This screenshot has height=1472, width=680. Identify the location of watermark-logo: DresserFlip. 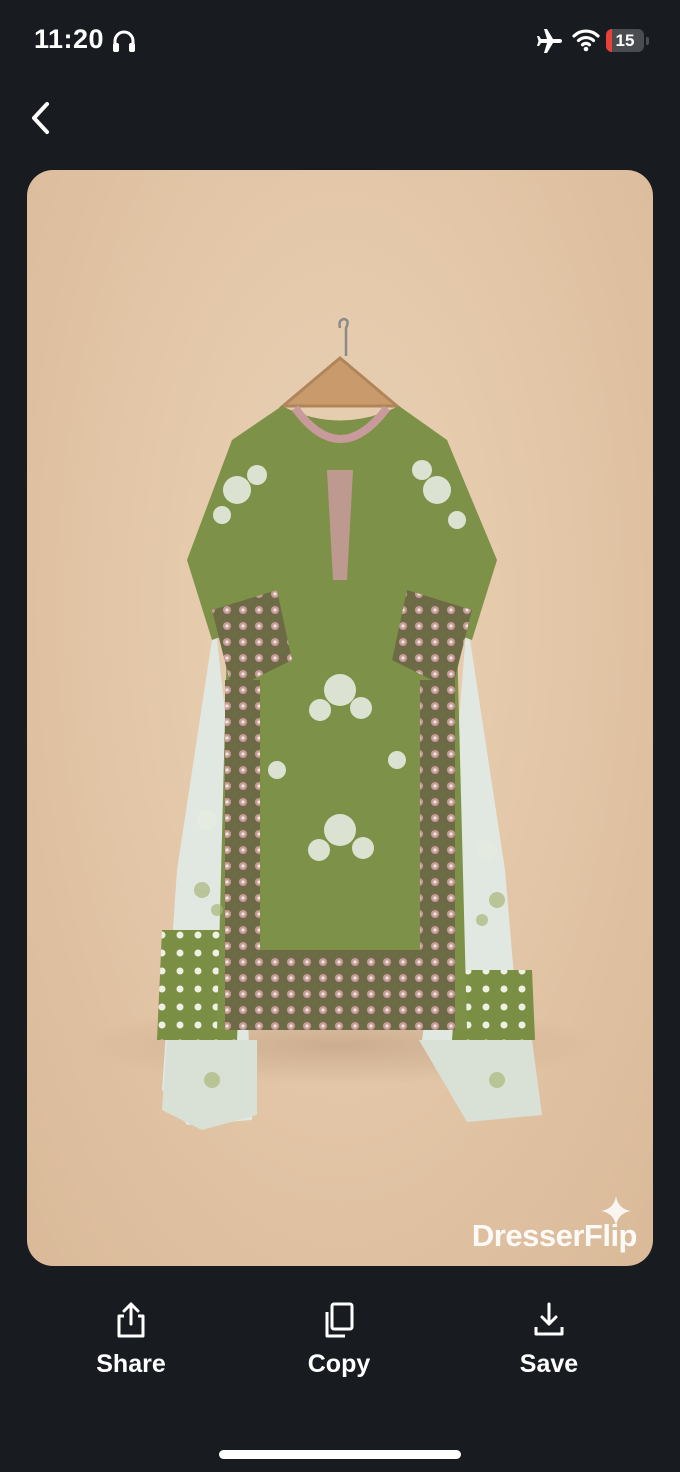
(554, 1235).